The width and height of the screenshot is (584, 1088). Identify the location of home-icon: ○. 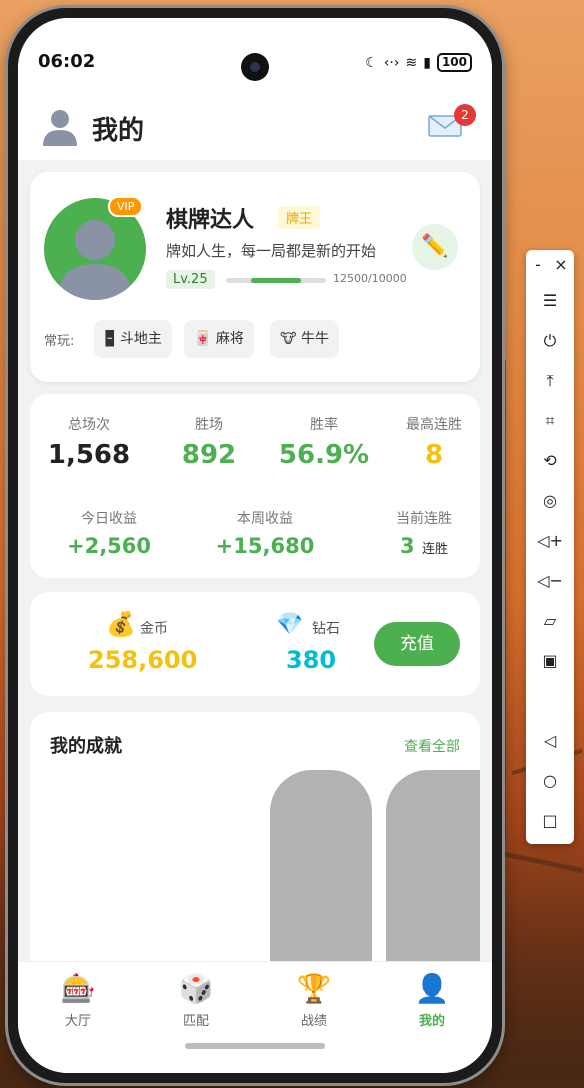
(550, 781).